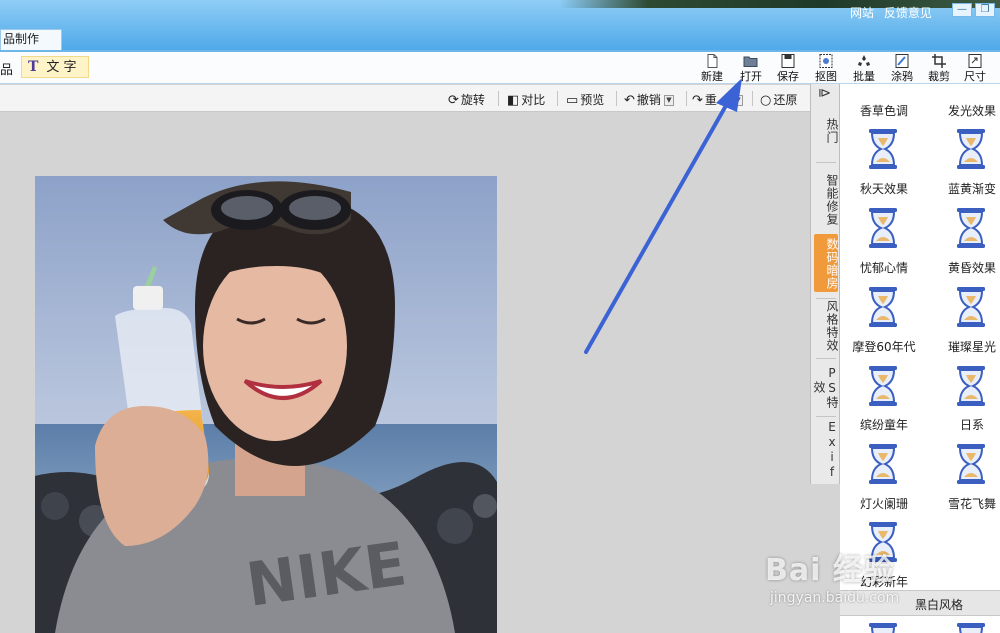  Describe the element at coordinates (712, 61) in the screenshot. I see `new-file-icon` at that location.